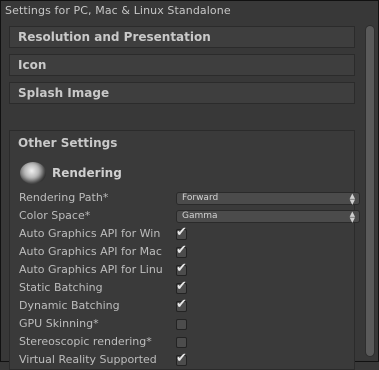  Describe the element at coordinates (64, 197) in the screenshot. I see `rendering-path-label: Rendering Path*` at that location.